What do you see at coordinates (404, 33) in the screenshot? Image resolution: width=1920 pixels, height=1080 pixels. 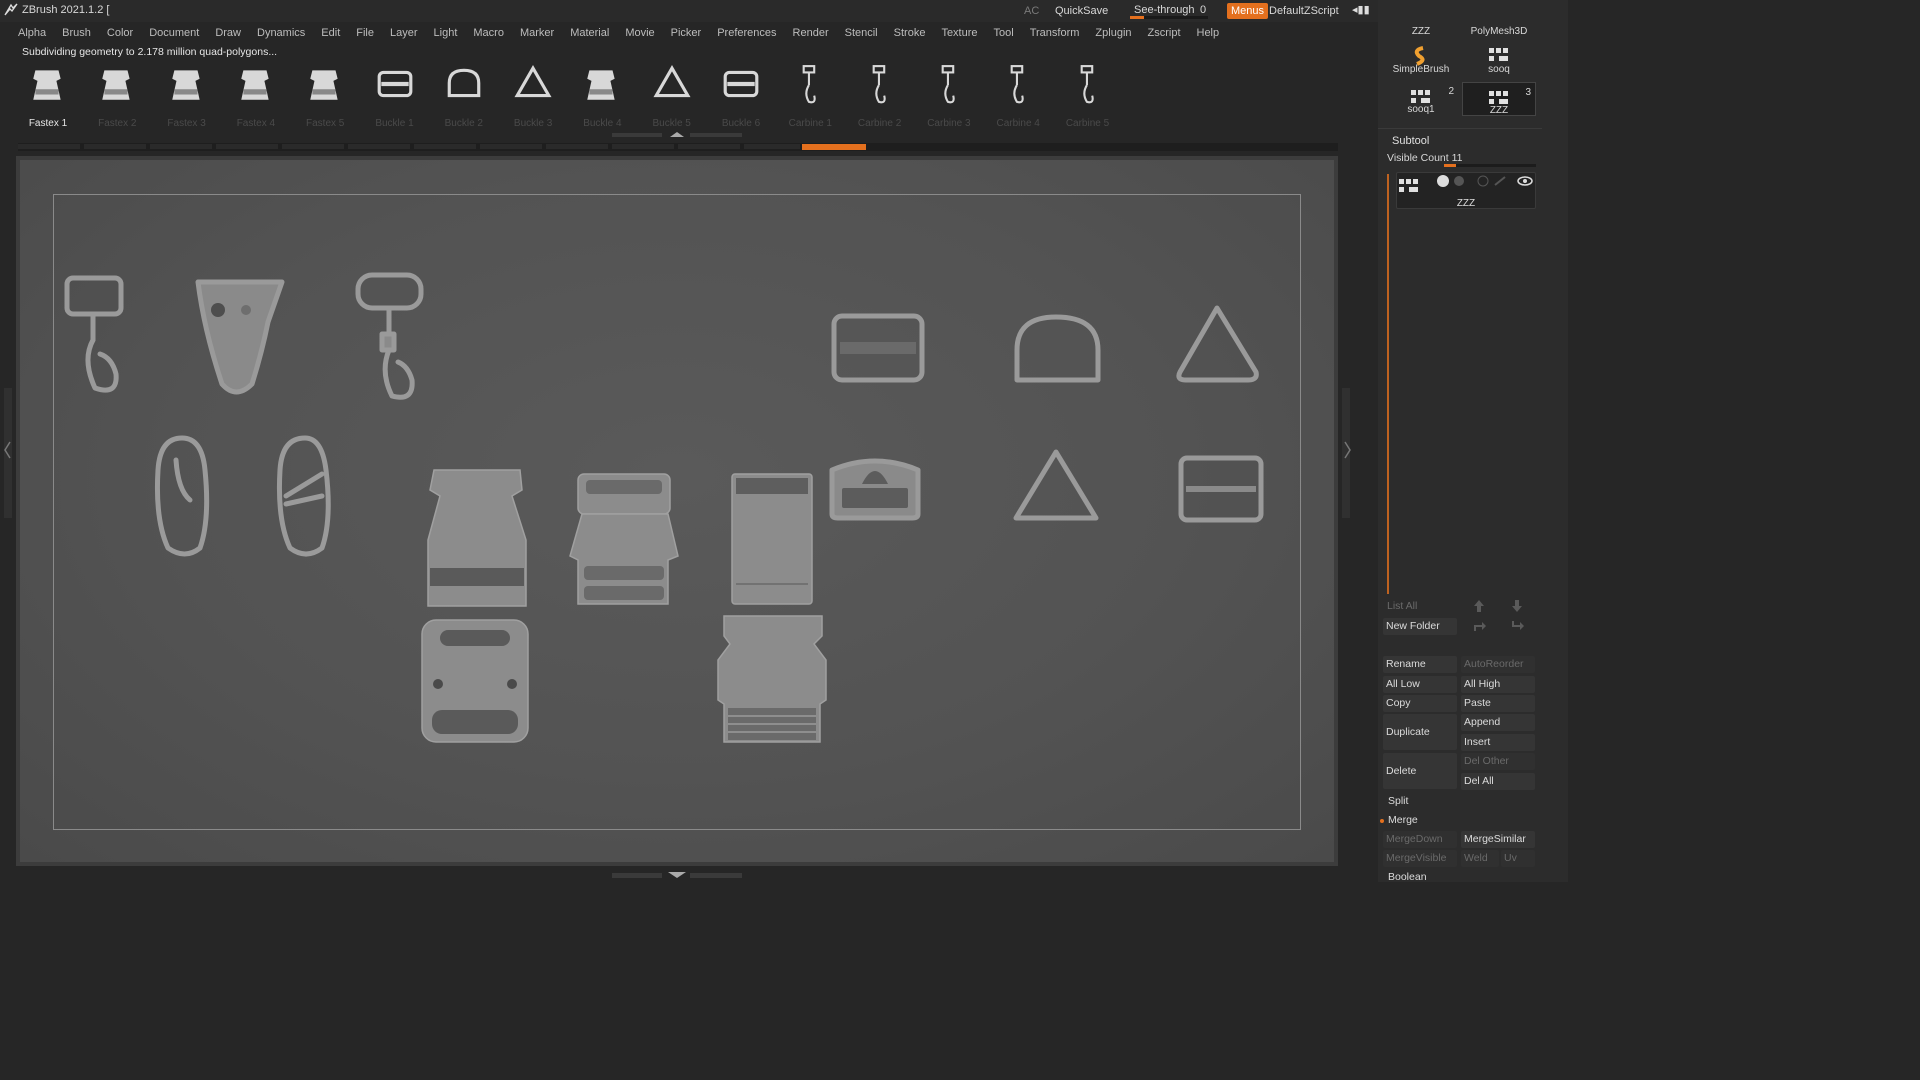 I see `menu-layer: Layer` at bounding box center [404, 33].